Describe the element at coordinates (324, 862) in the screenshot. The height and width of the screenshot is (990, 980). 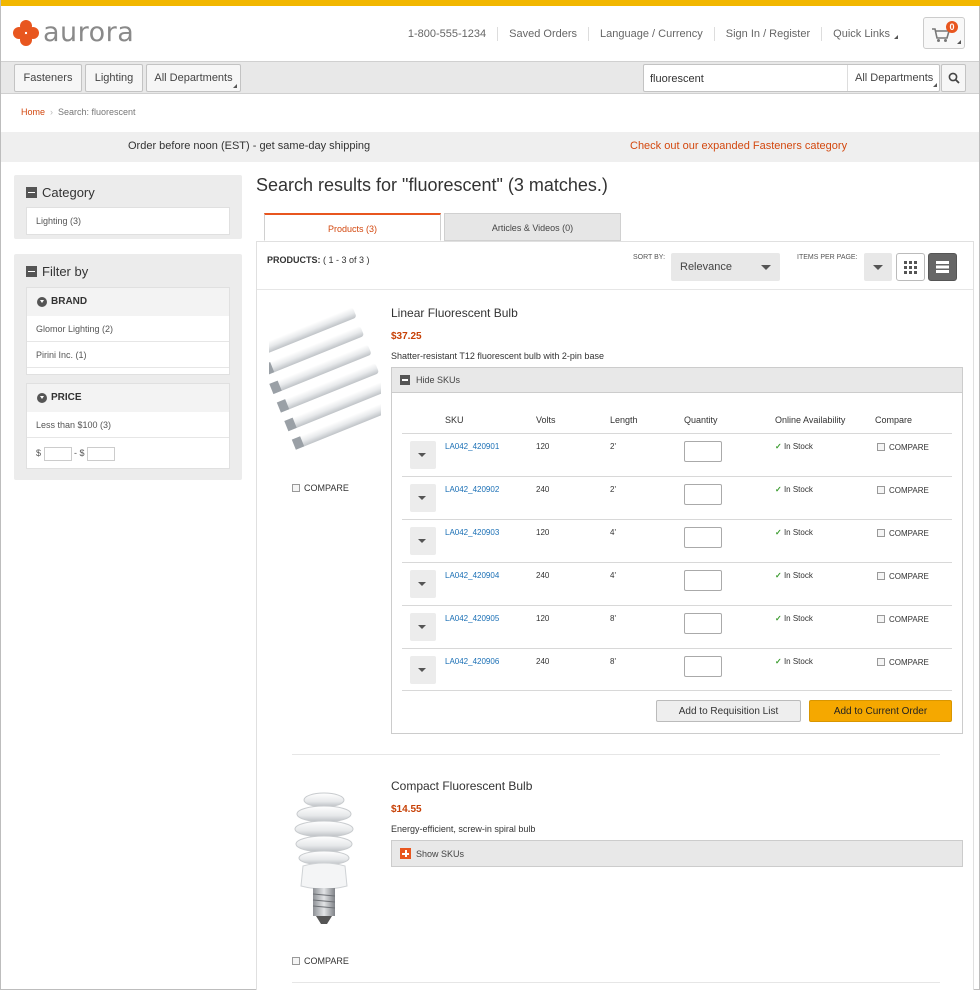
I see `compact-fluorescent-bulb-image` at that location.